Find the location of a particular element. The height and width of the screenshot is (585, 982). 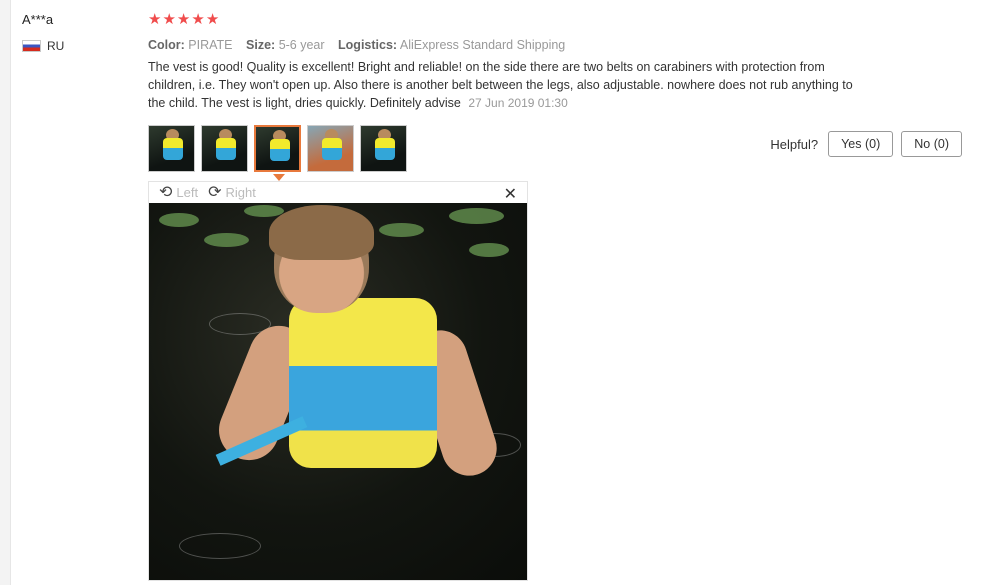

close-icon: ✕ is located at coordinates (510, 194).